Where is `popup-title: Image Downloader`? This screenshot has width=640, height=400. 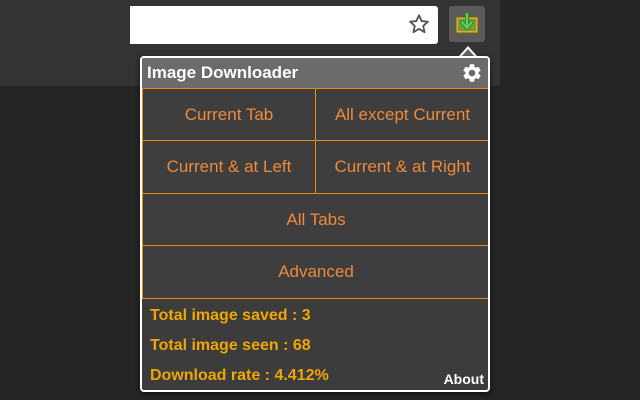 popup-title: Image Downloader is located at coordinates (223, 72).